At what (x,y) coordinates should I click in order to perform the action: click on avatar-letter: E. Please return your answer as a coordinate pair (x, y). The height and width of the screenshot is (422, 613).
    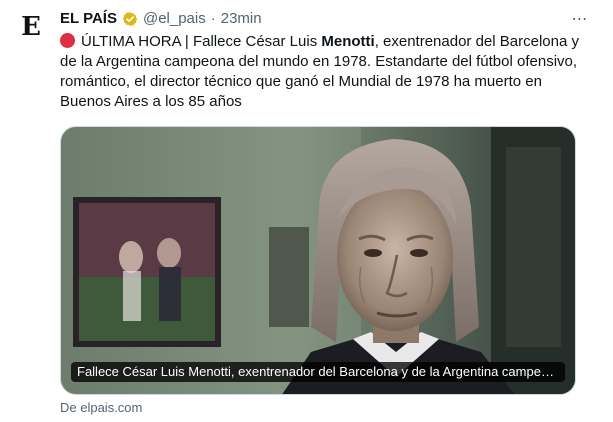
    Looking at the image, I should click on (31, 27).